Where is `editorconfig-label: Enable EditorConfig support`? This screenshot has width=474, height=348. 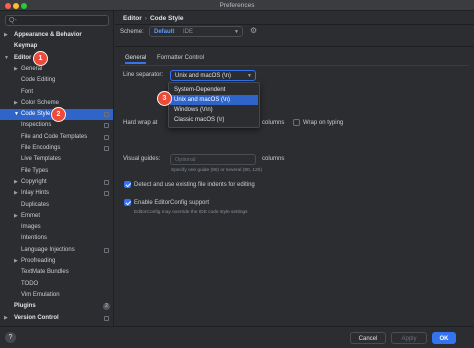
editorconfig-label: Enable EditorConfig support is located at coordinates (172, 203).